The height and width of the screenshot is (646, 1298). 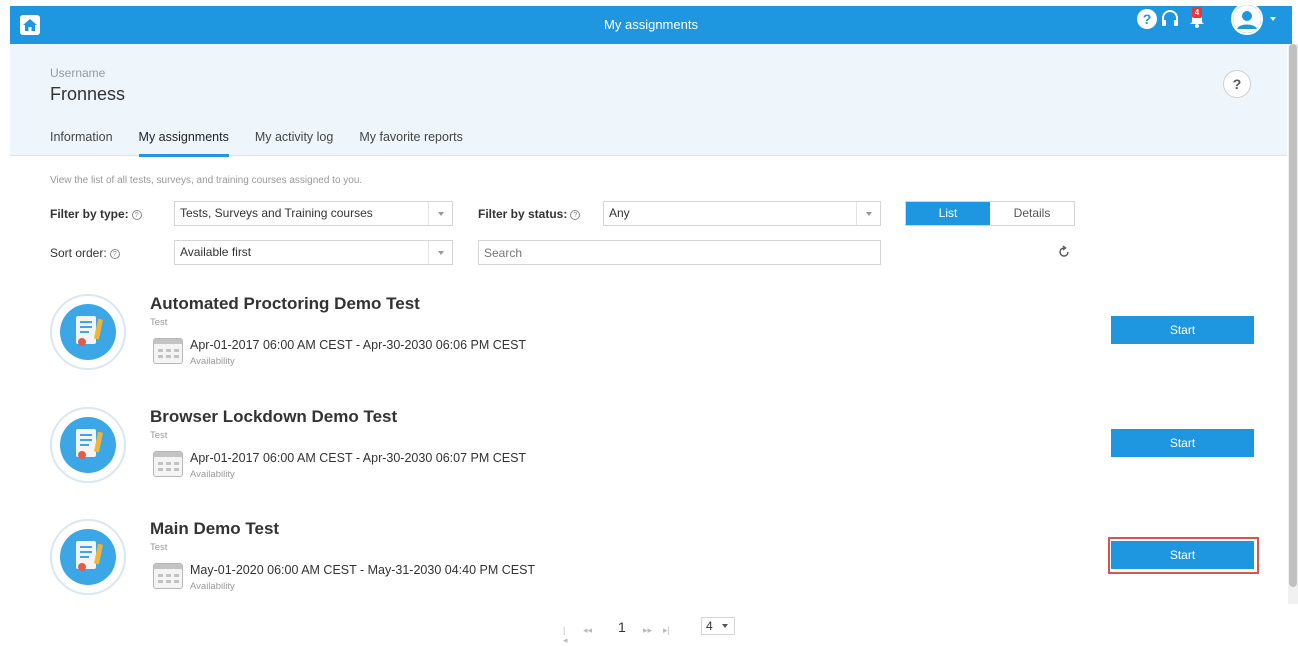 What do you see at coordinates (1247, 19) in the screenshot?
I see `user-avatar-icon` at bounding box center [1247, 19].